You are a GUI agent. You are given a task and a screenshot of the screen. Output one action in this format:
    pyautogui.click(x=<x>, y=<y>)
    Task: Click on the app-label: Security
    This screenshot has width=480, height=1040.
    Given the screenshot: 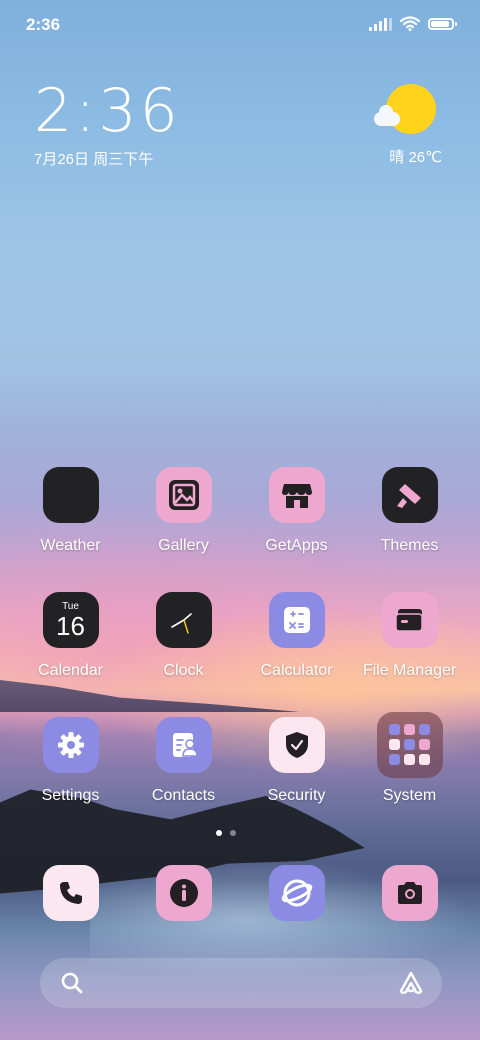 What is the action you would take?
    pyautogui.click(x=296, y=795)
    